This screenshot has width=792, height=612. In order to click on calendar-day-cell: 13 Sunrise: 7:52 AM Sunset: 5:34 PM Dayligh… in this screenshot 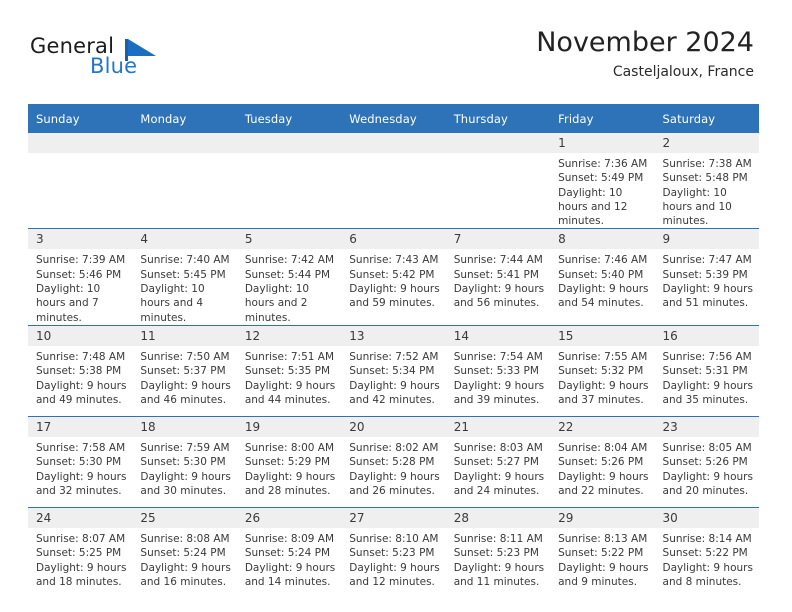, I will do `click(393, 370)`.